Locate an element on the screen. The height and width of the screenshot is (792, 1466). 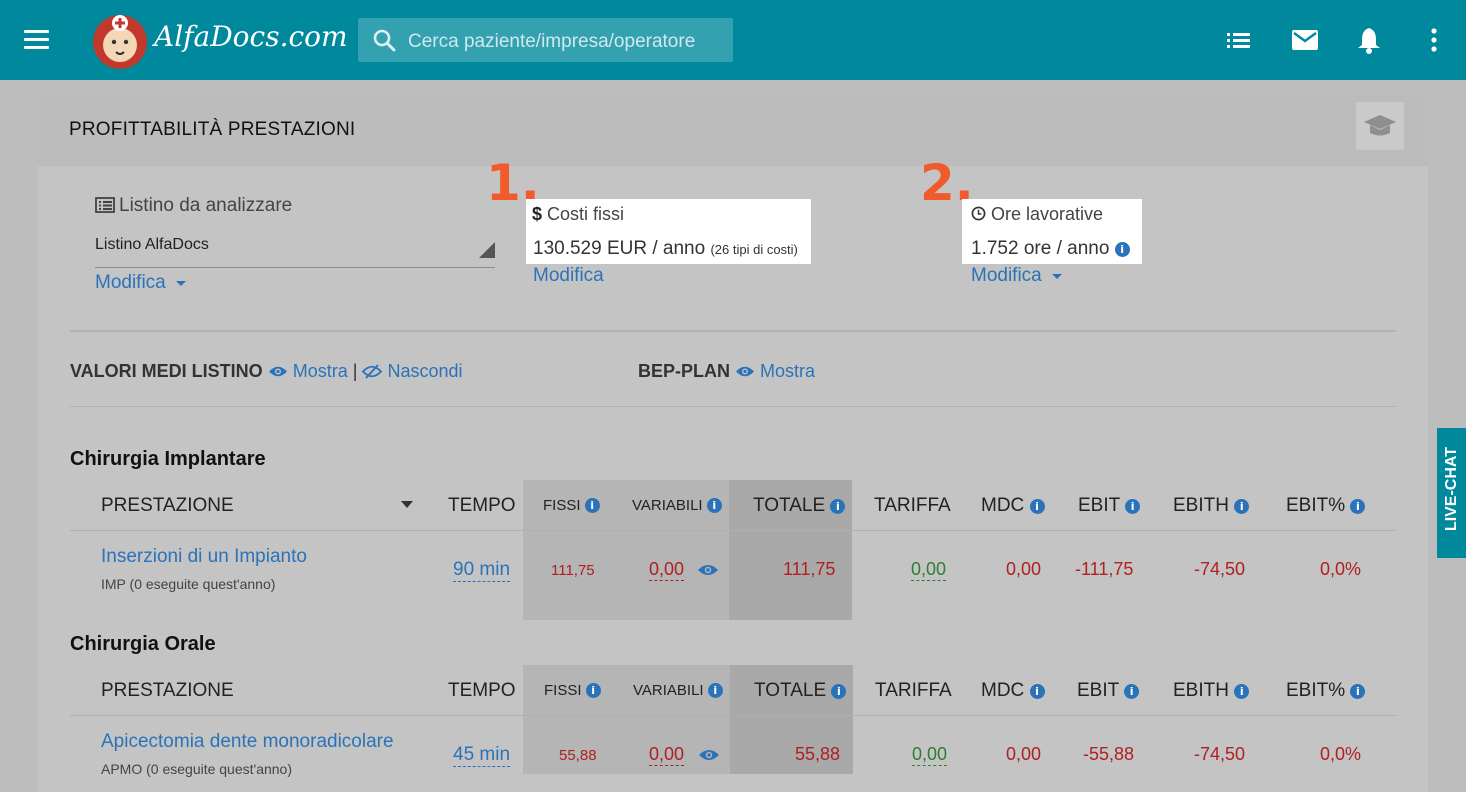
sort-caret-icon is located at coordinates (407, 504).